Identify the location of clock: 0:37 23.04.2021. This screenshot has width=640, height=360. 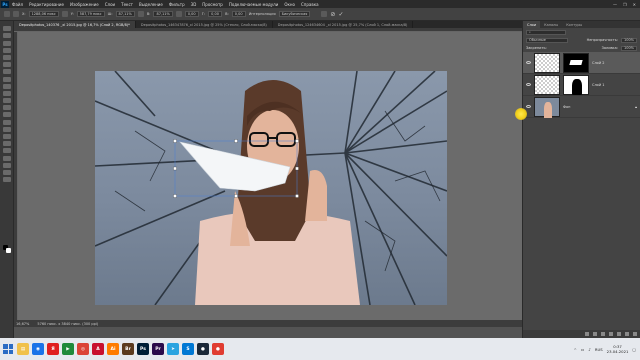
(618, 349).